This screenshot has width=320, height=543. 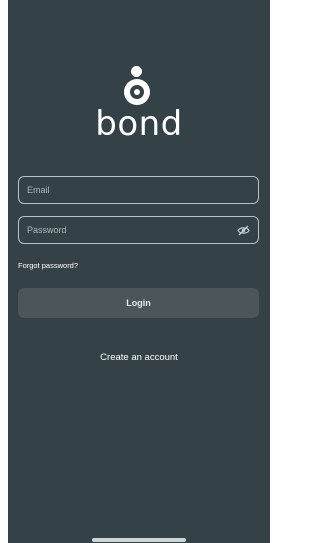 I want to click on password-input, so click(x=131, y=230).